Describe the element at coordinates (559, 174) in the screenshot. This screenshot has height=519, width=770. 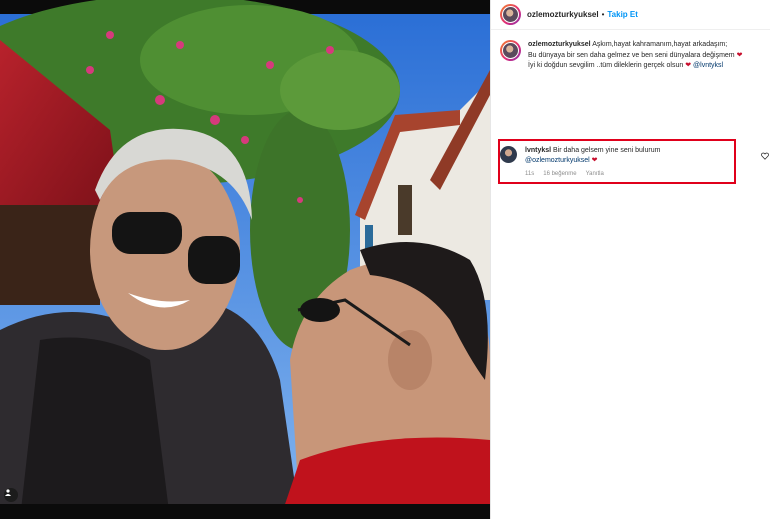
I see `comment-likes: 16 beğenme` at that location.